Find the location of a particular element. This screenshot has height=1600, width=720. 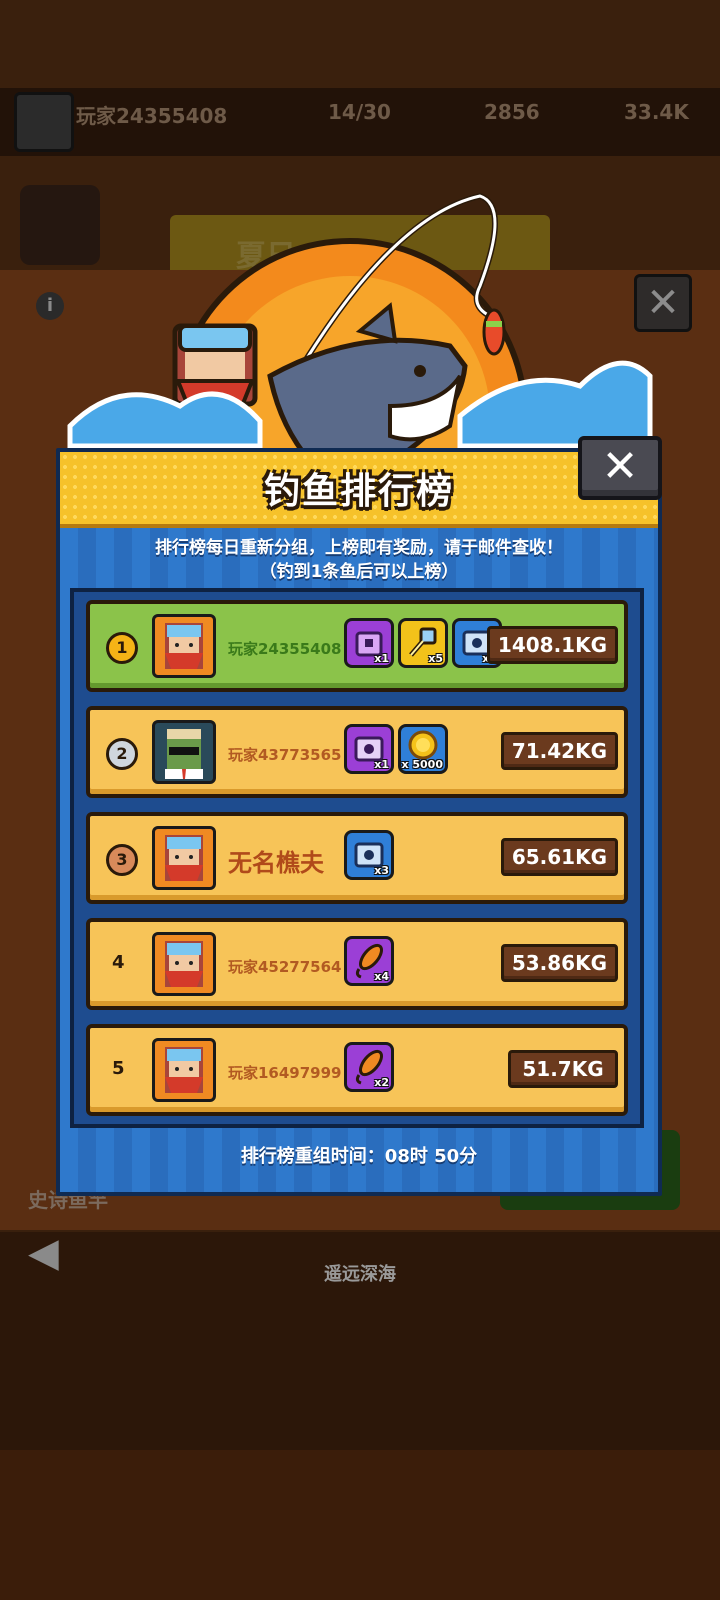

reset-timer: 排行榜重组时间：08时 50分 is located at coordinates (359, 1156).